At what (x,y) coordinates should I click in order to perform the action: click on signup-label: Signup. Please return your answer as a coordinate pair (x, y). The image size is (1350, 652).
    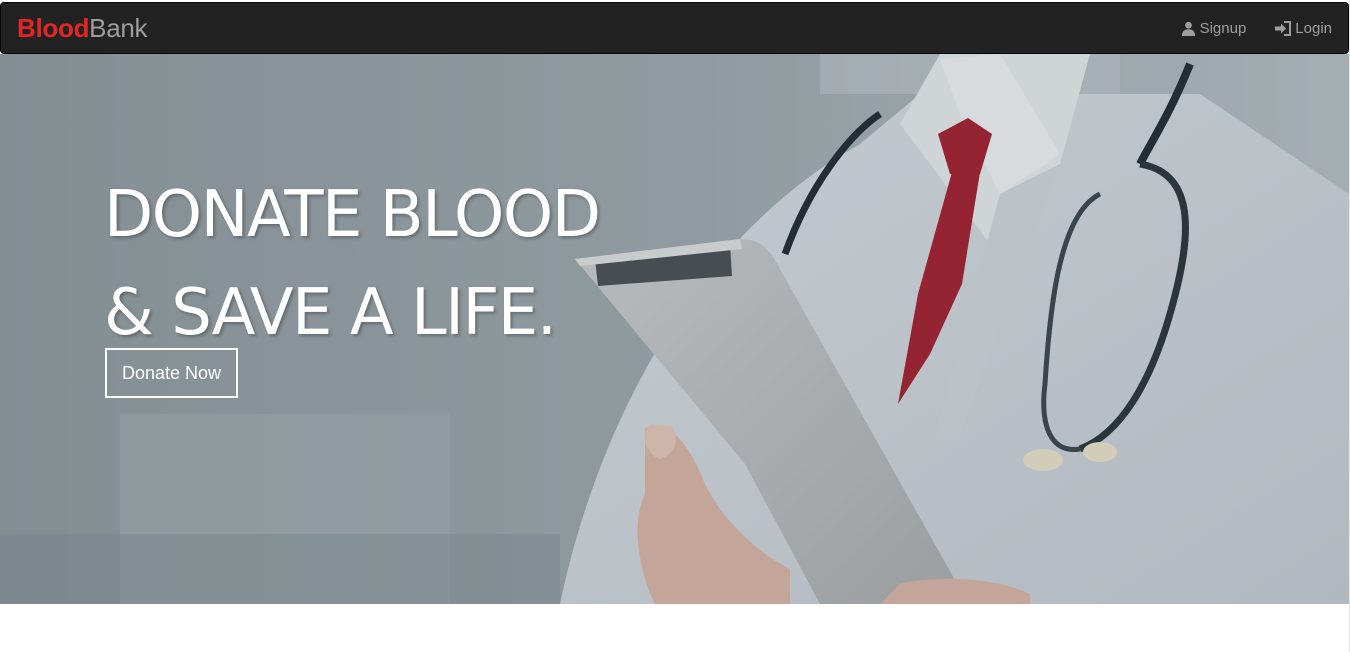
    Looking at the image, I should click on (1223, 28).